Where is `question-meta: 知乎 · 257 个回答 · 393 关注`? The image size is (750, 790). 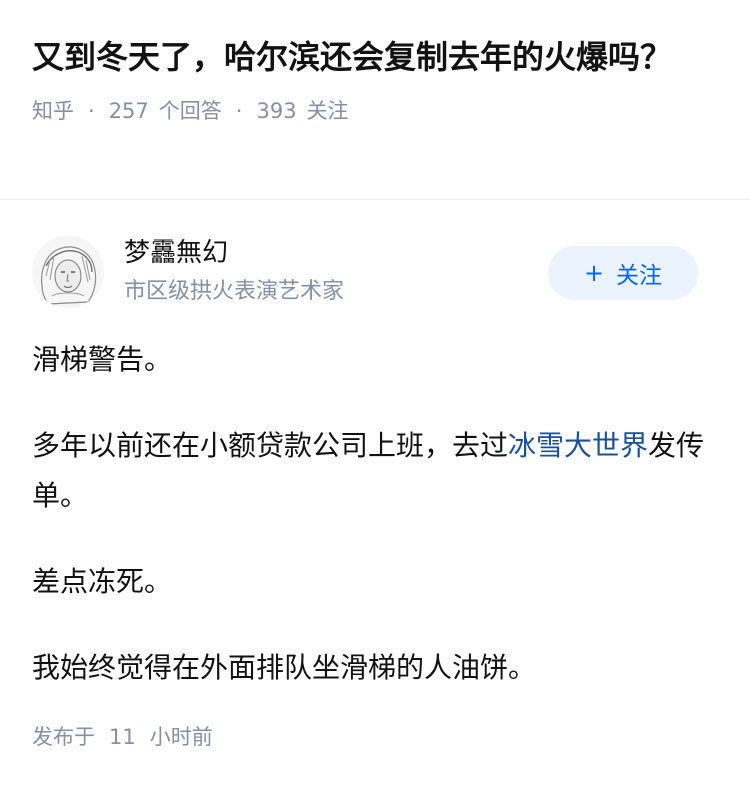
question-meta: 知乎 · 257 个回答 · 393 关注 is located at coordinates (375, 111).